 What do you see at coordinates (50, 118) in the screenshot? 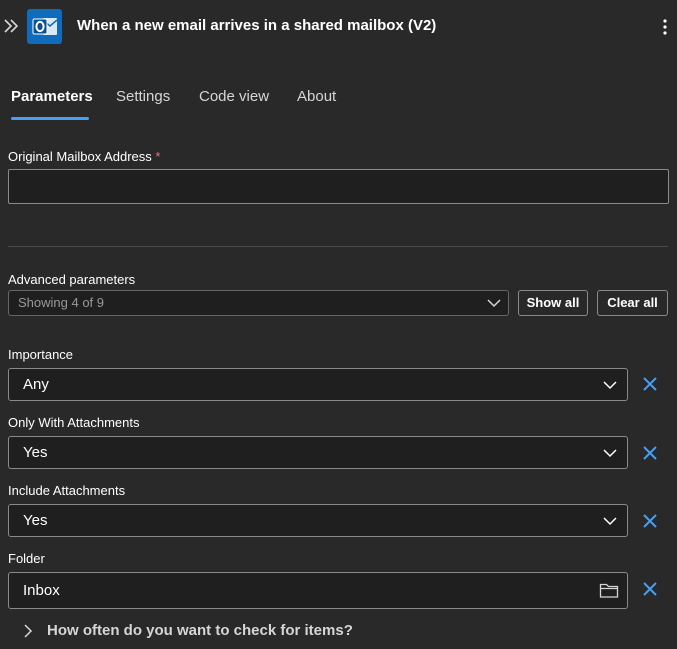
I see `active-tab-indicator` at bounding box center [50, 118].